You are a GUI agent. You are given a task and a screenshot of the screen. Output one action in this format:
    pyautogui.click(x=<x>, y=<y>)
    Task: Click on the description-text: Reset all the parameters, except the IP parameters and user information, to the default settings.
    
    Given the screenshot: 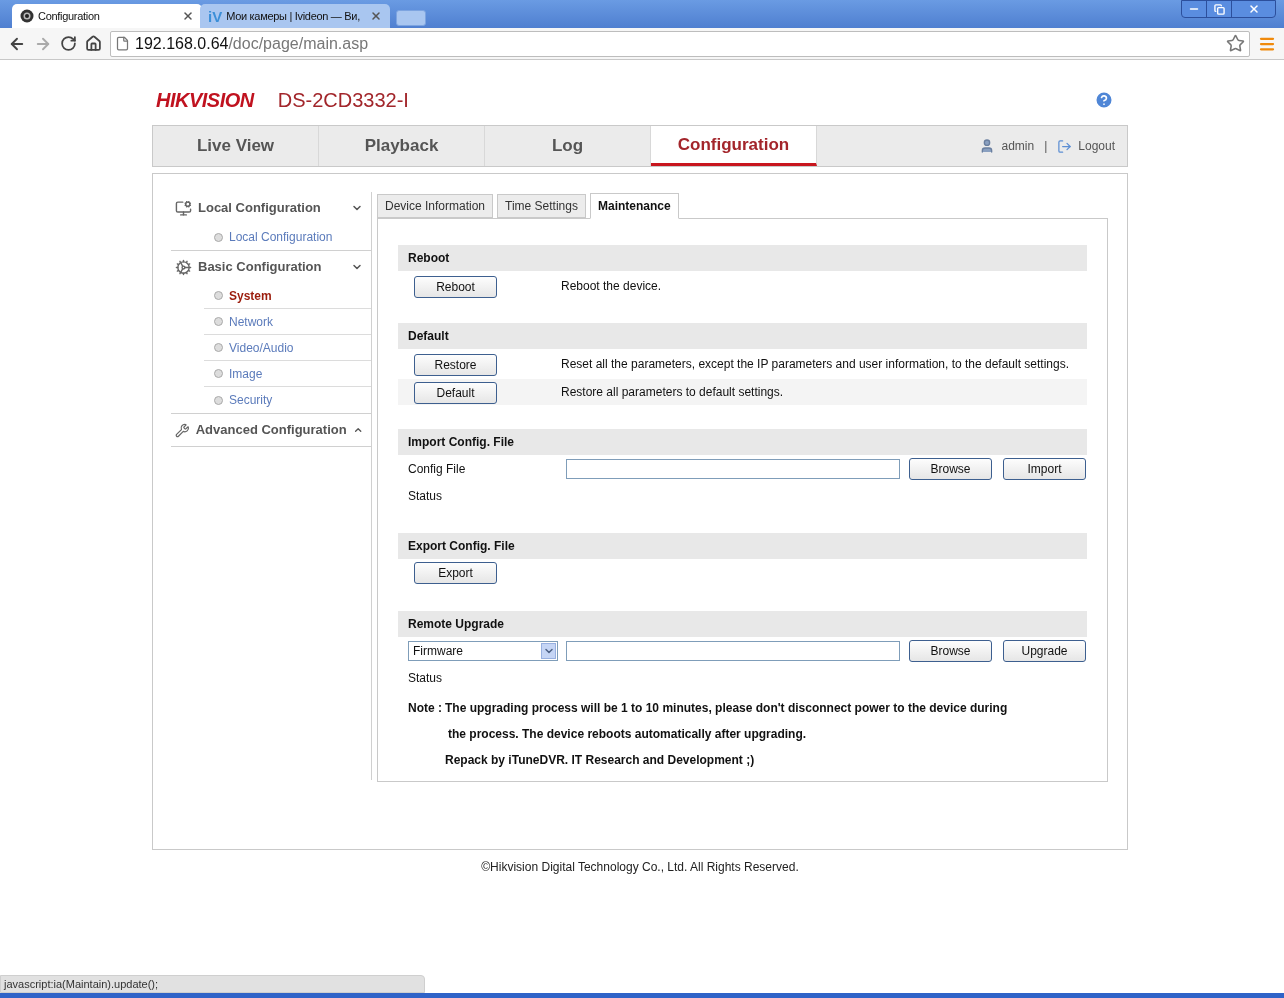 What is the action you would take?
    pyautogui.click(x=815, y=364)
    